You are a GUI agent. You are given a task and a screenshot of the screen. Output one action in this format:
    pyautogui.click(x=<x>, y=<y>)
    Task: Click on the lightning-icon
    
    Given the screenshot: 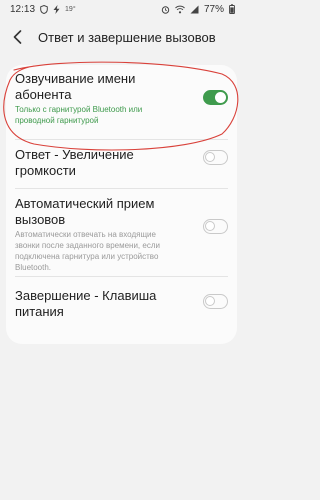 What is the action you would take?
    pyautogui.click(x=56, y=9)
    